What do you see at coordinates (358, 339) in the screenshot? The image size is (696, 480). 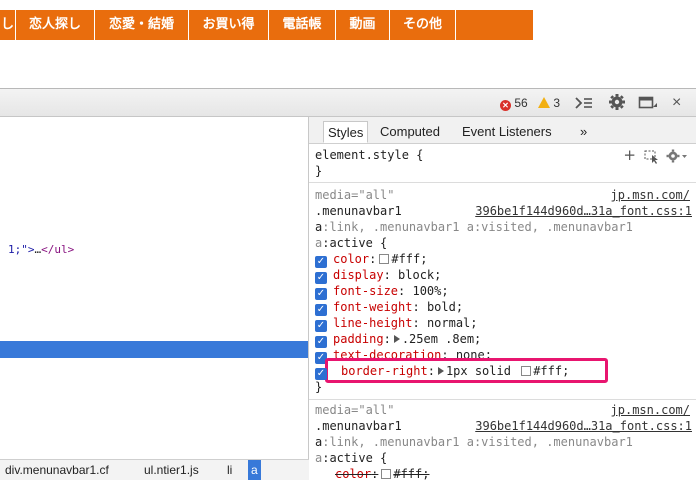 I see `prop-name: padding` at bounding box center [358, 339].